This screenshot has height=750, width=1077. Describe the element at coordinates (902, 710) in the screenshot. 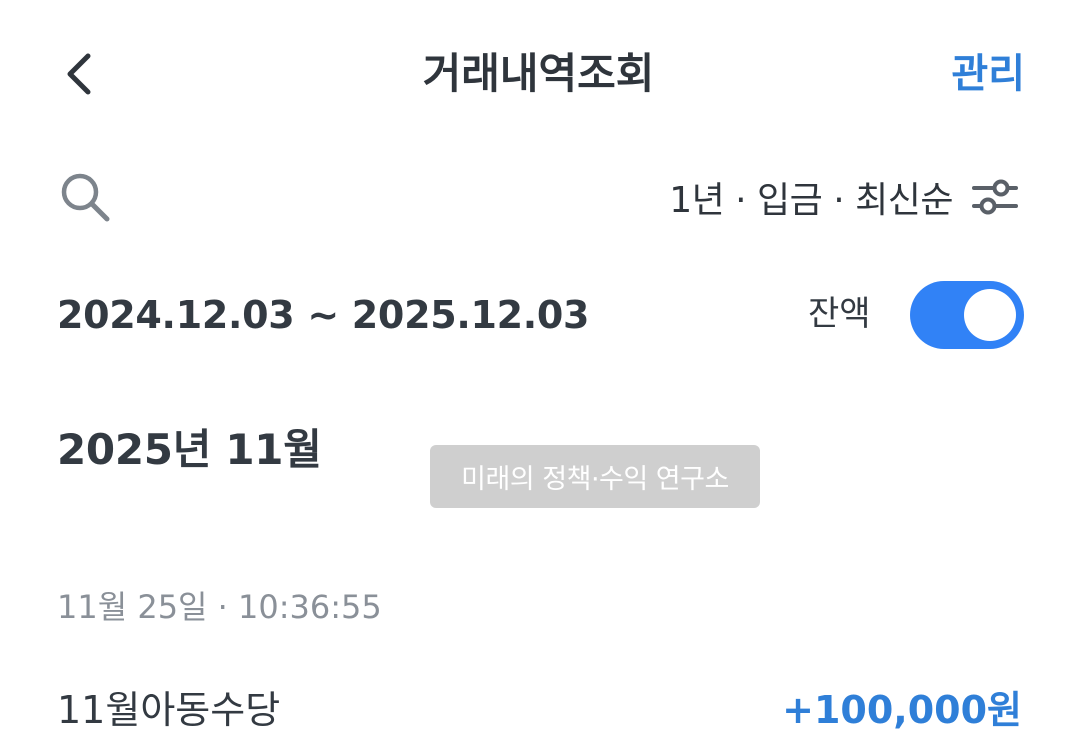

I see `transaction-amount: +100,000원` at that location.